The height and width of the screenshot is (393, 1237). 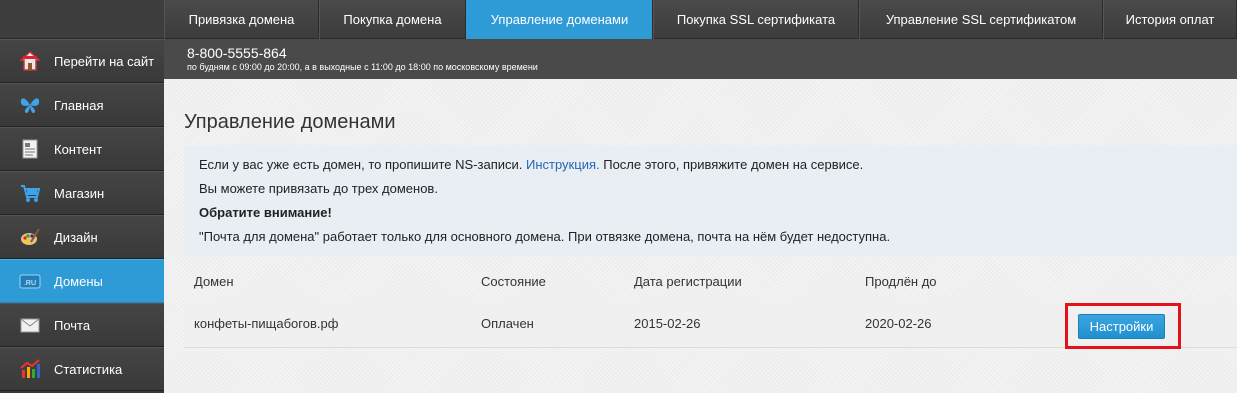 What do you see at coordinates (30, 193) in the screenshot?
I see `cart-icon` at bounding box center [30, 193].